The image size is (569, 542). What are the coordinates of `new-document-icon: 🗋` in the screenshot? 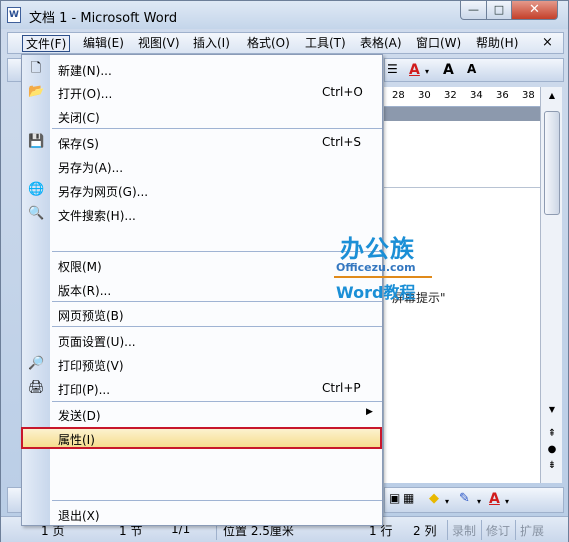 It's located at (36, 68).